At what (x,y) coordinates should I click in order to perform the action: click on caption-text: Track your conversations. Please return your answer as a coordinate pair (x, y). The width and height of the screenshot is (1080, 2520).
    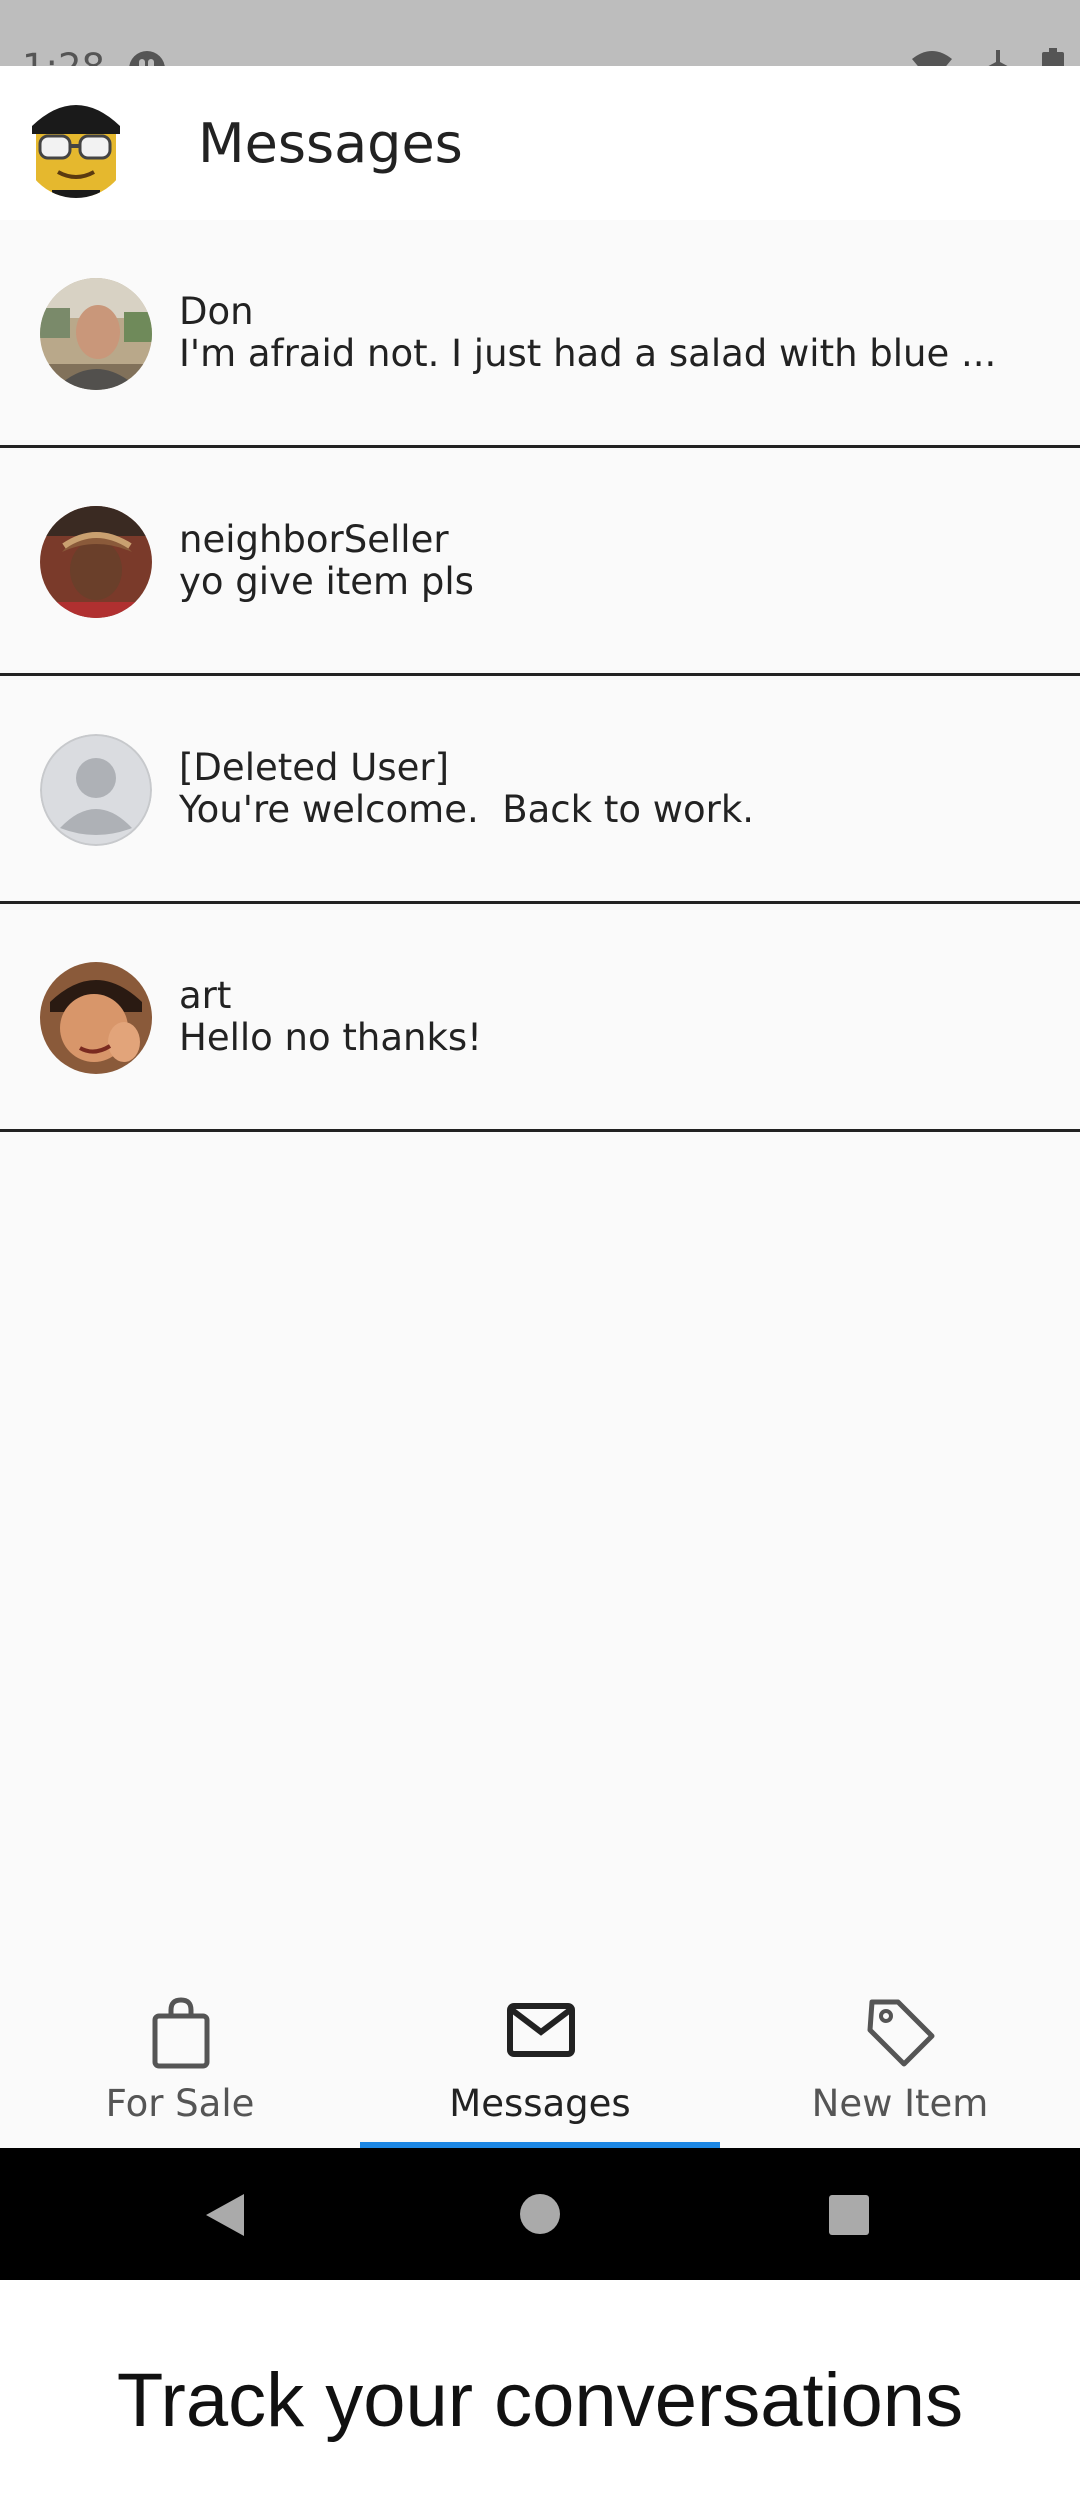
    Looking at the image, I should click on (540, 2400).